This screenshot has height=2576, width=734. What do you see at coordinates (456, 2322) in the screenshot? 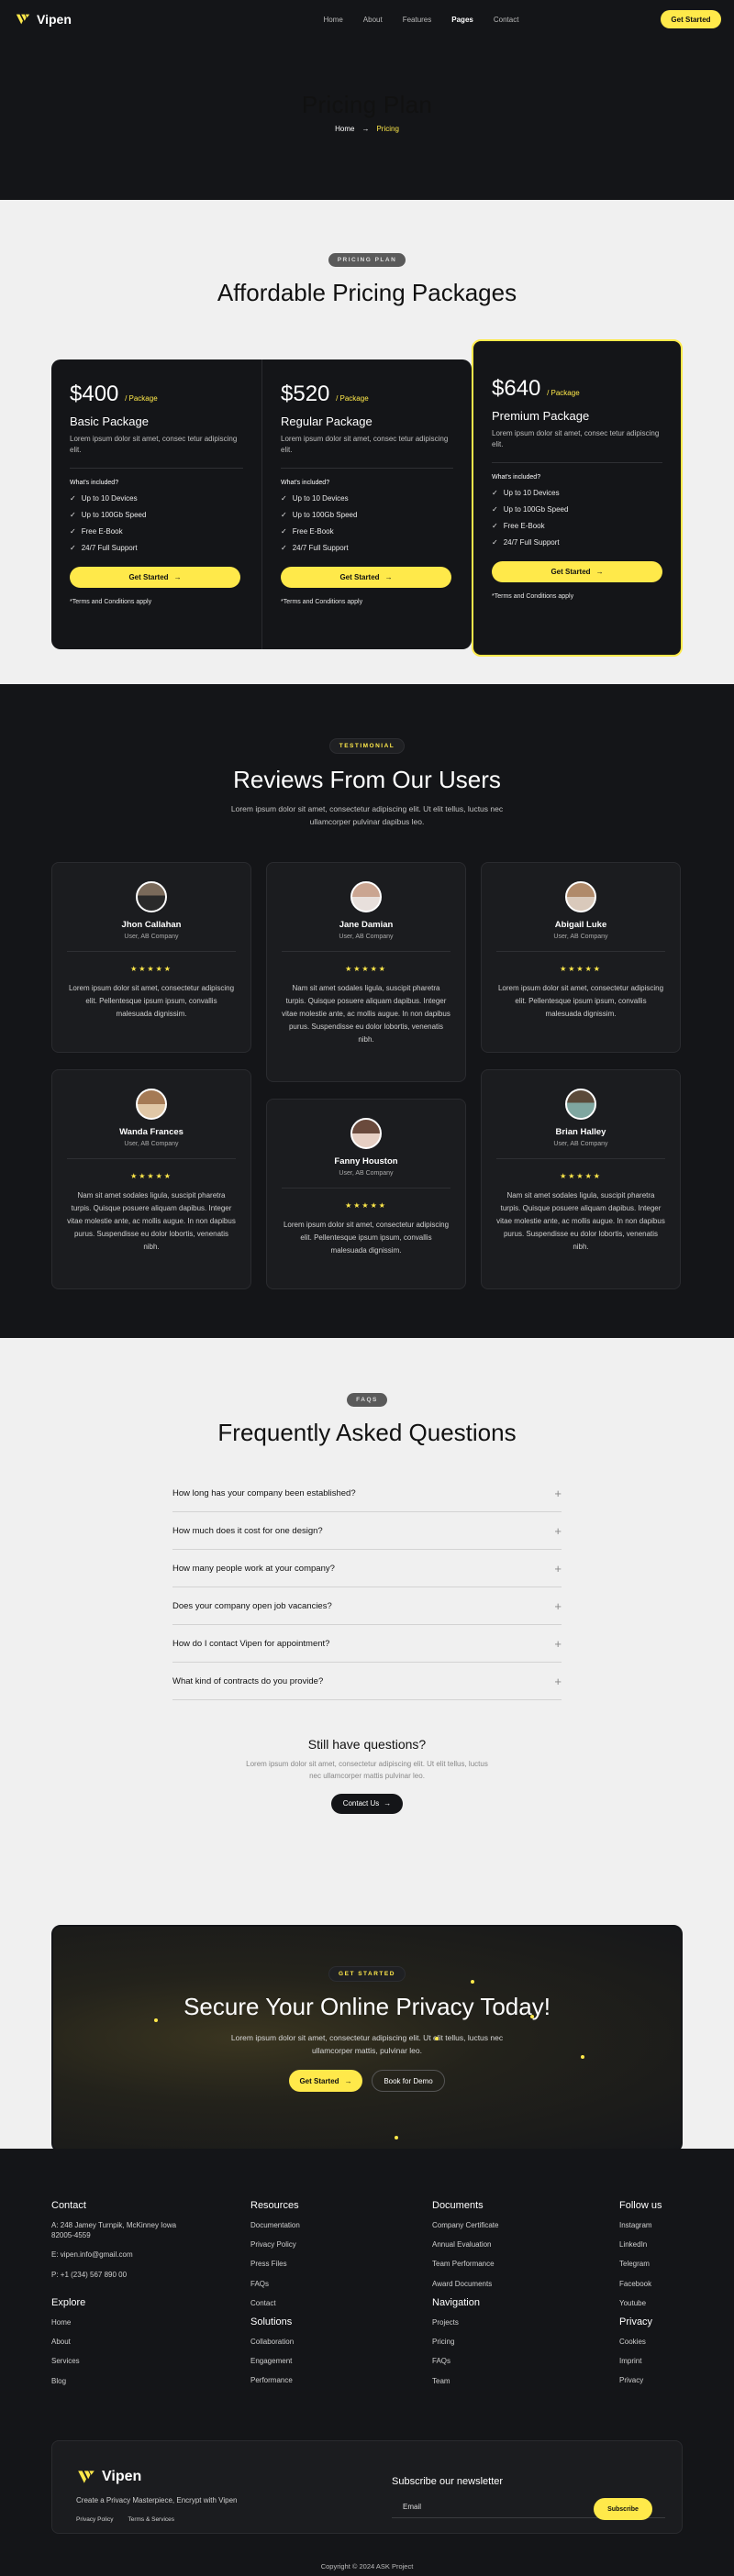
I see `footer-link: Projects` at bounding box center [456, 2322].